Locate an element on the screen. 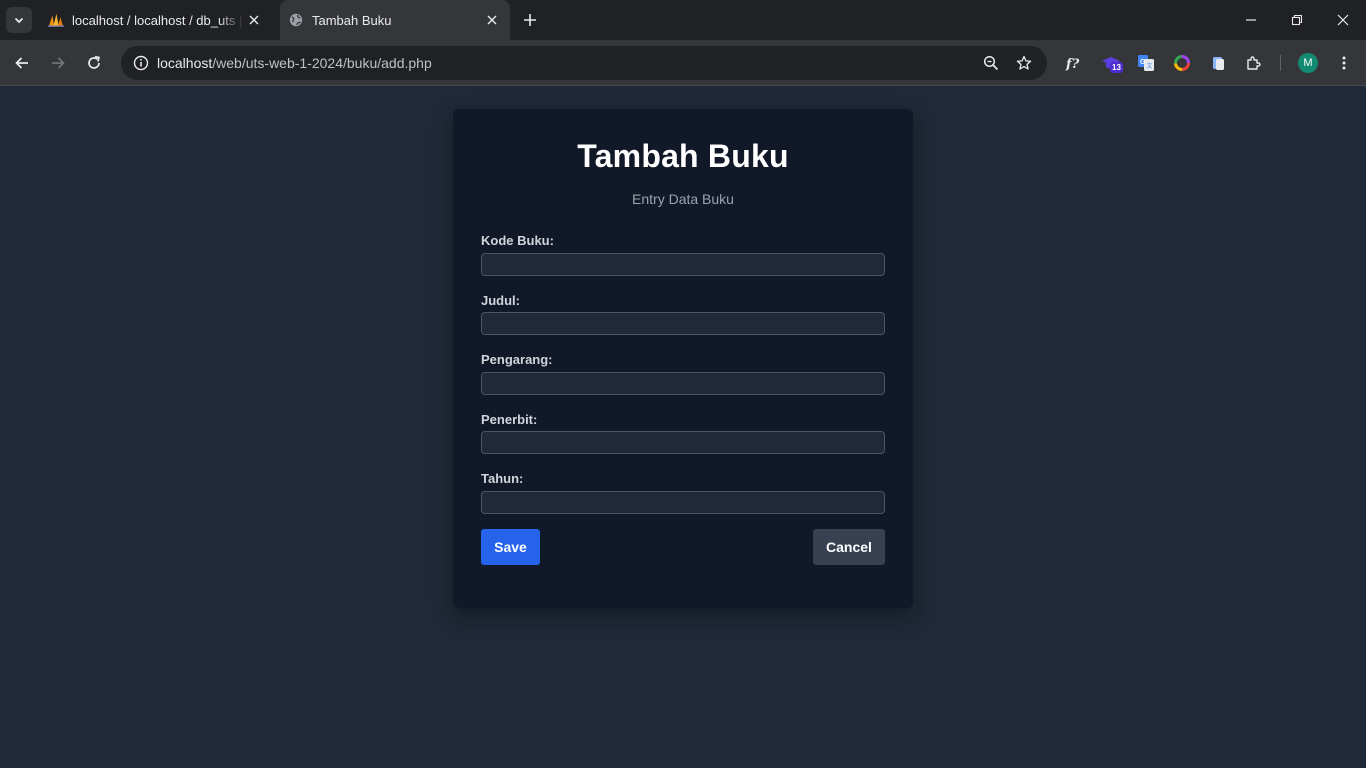 Image resolution: width=1366 pixels, height=768 pixels. profile-avatar: M is located at coordinates (1308, 63).